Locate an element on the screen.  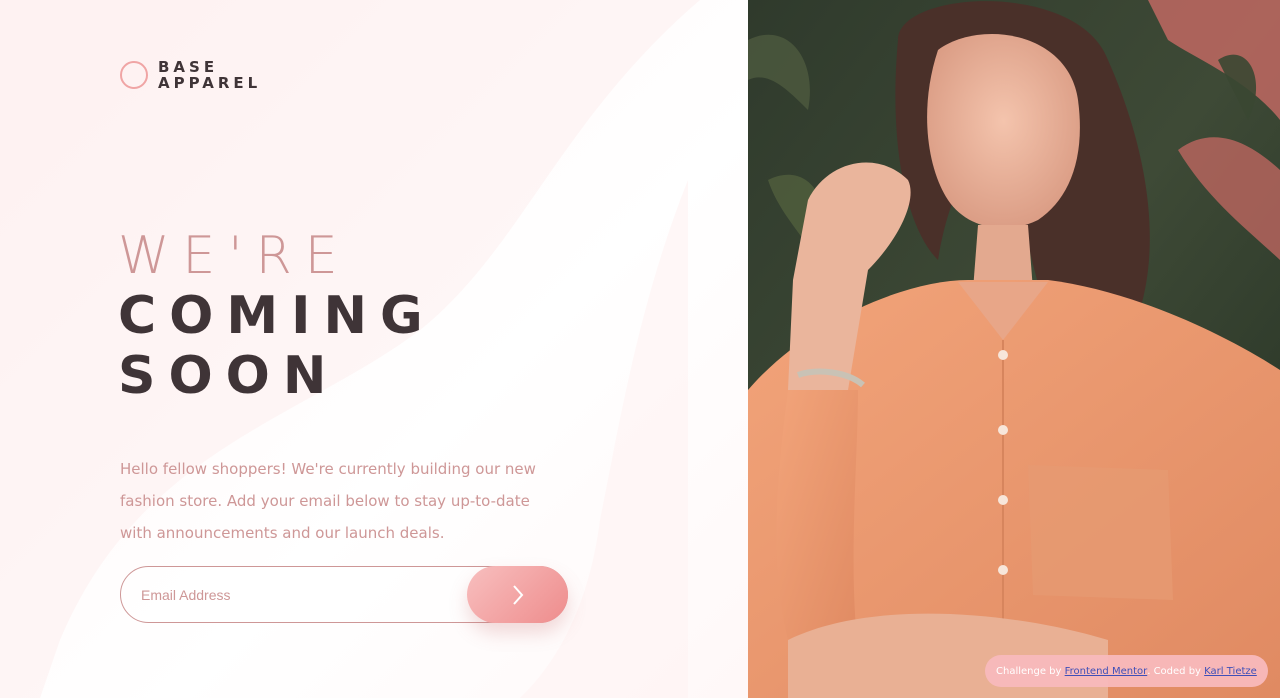
submit-button is located at coordinates (517, 594).